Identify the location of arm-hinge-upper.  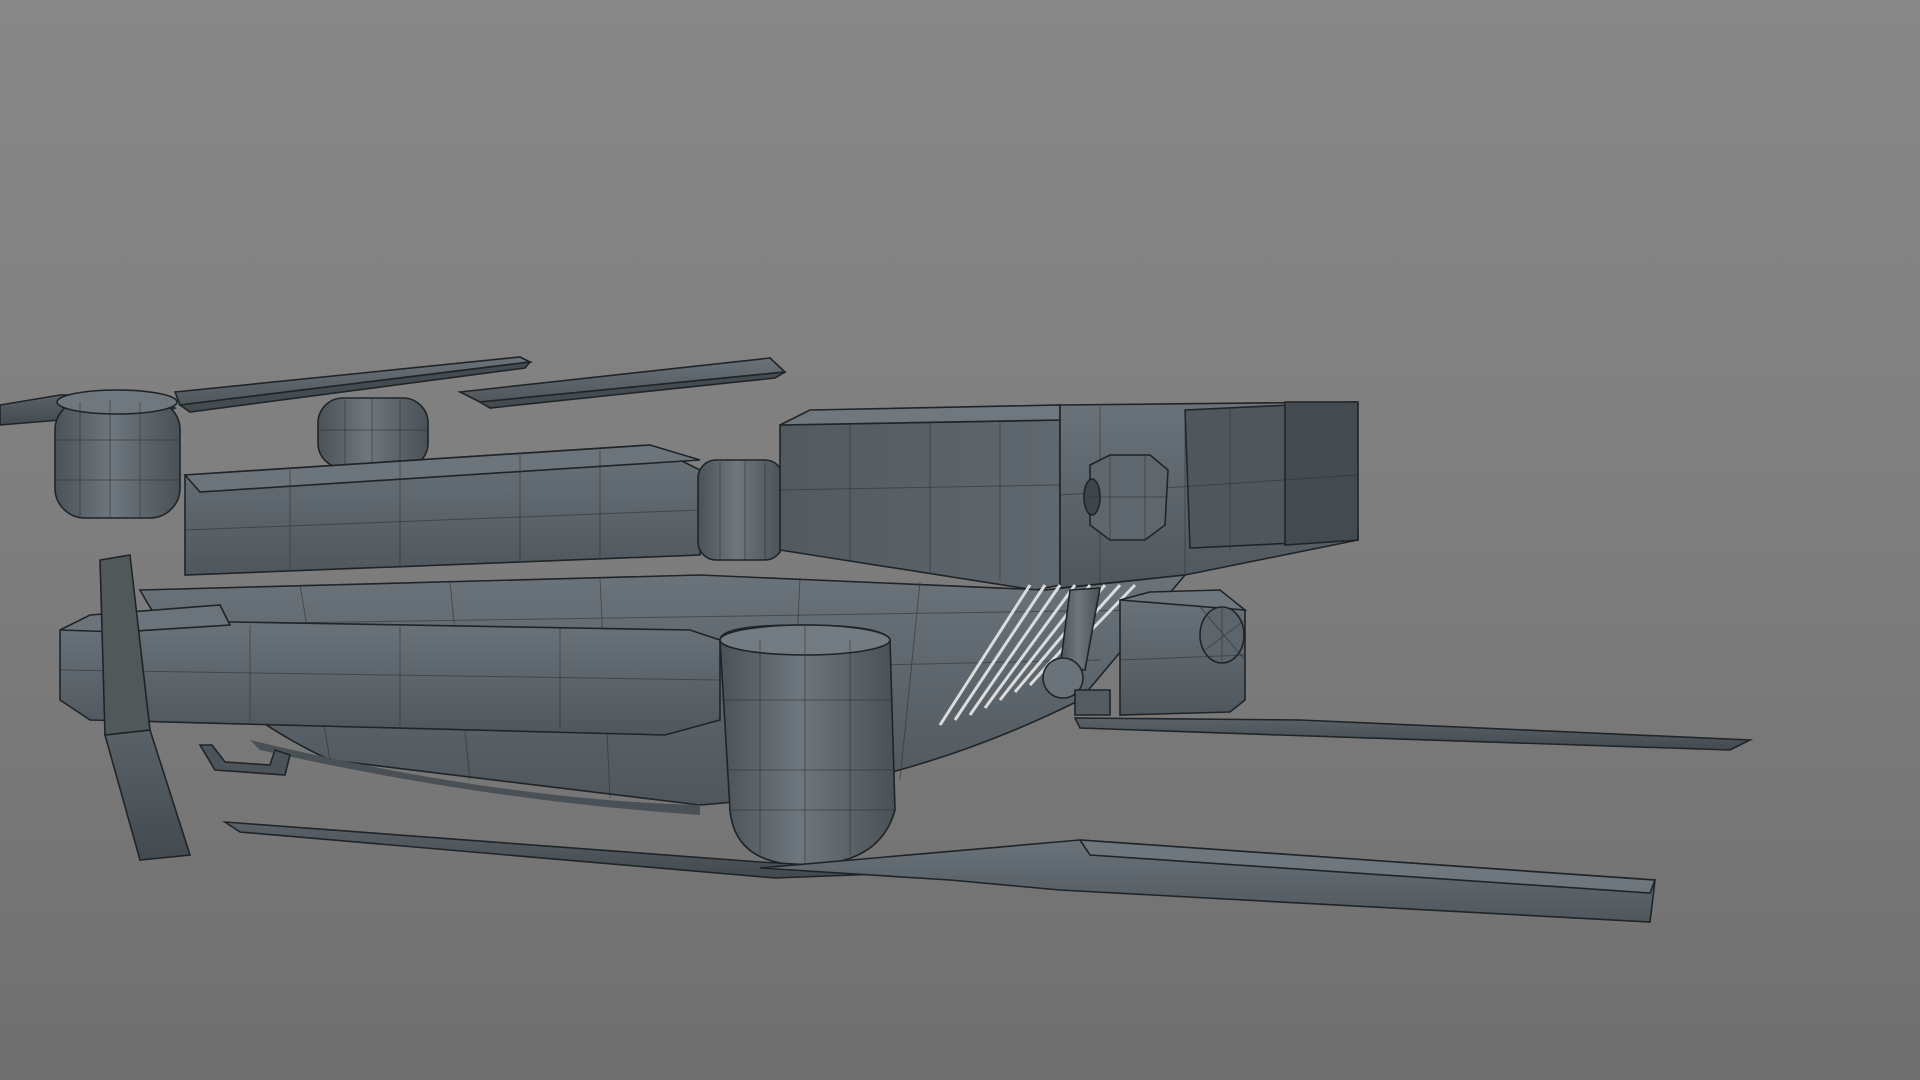
(740, 510).